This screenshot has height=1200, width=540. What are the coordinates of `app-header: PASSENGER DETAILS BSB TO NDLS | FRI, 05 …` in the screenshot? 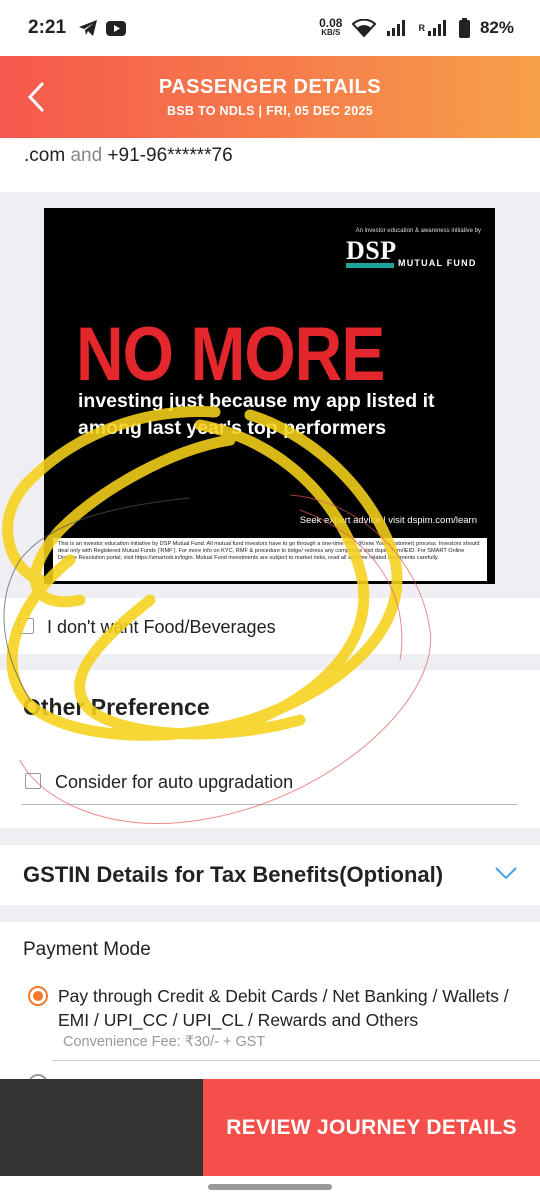 It's located at (270, 97).